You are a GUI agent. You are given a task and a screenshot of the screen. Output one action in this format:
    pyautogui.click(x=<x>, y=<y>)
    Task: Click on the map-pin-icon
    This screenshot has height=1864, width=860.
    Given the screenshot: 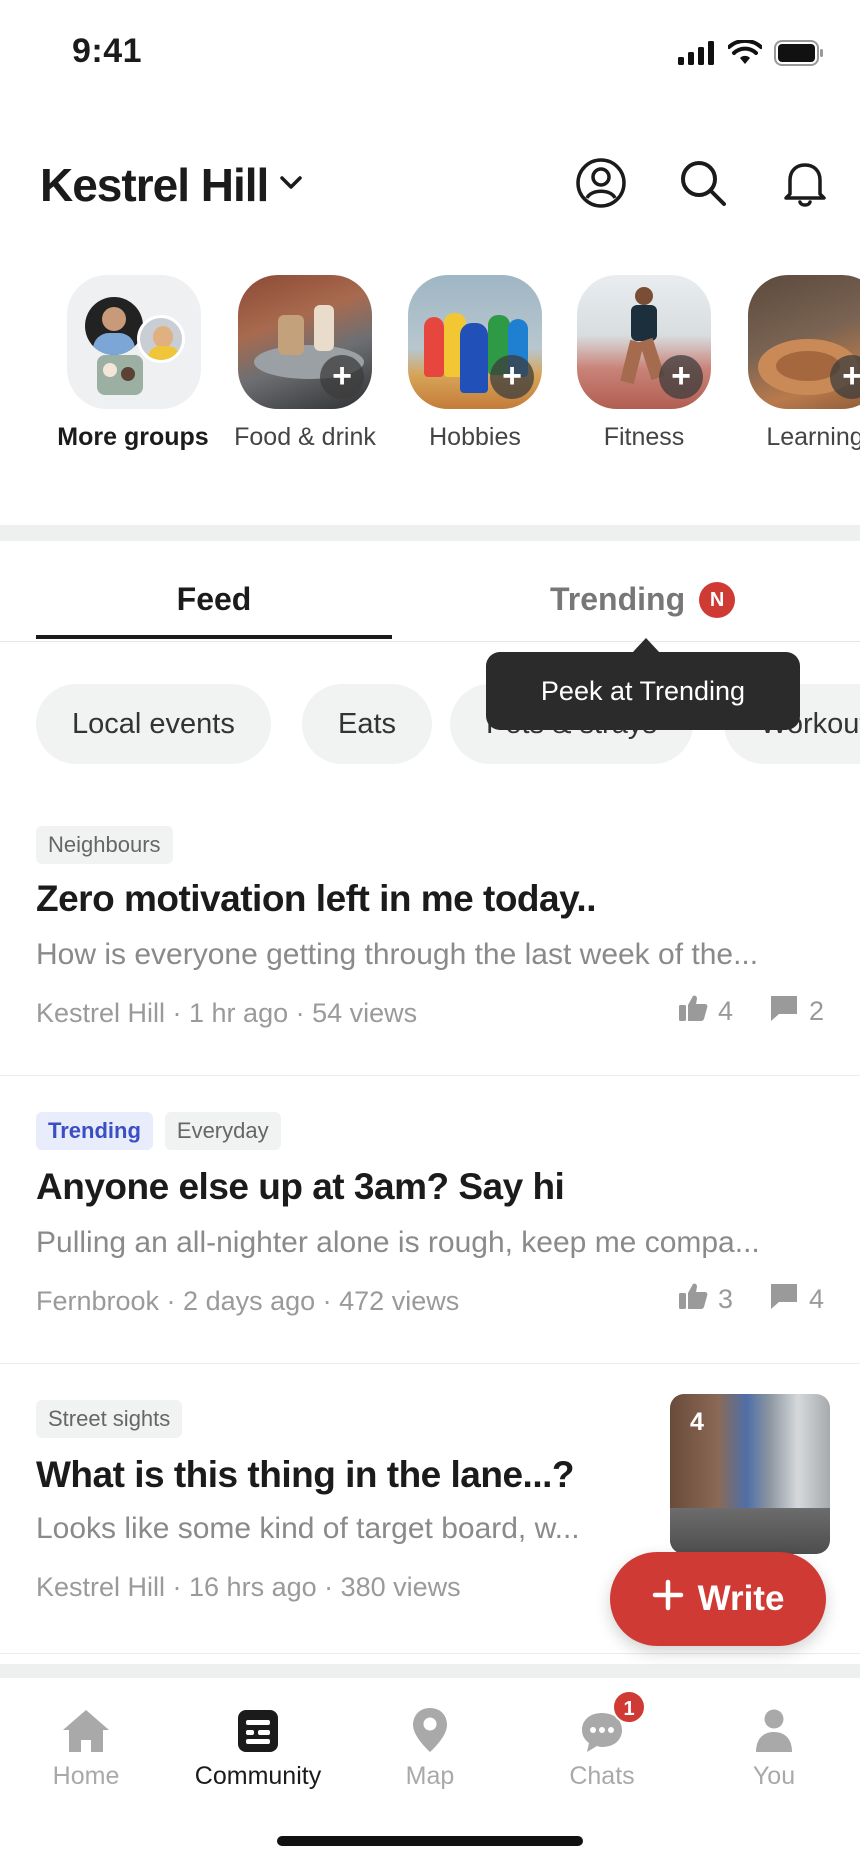 What is the action you would take?
    pyautogui.click(x=430, y=1726)
    